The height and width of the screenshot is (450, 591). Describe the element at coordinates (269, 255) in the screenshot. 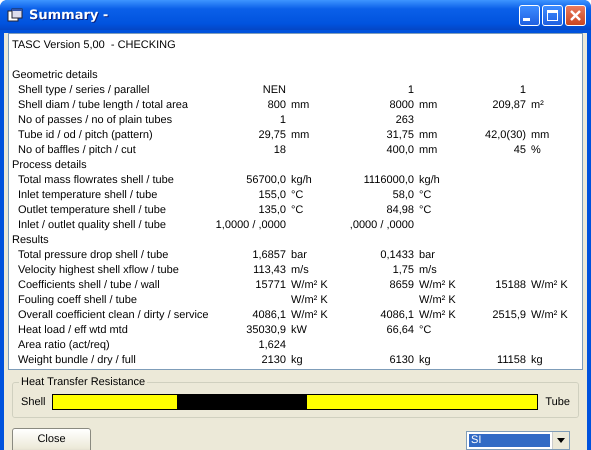

I see `value-text: 1,6857` at that location.